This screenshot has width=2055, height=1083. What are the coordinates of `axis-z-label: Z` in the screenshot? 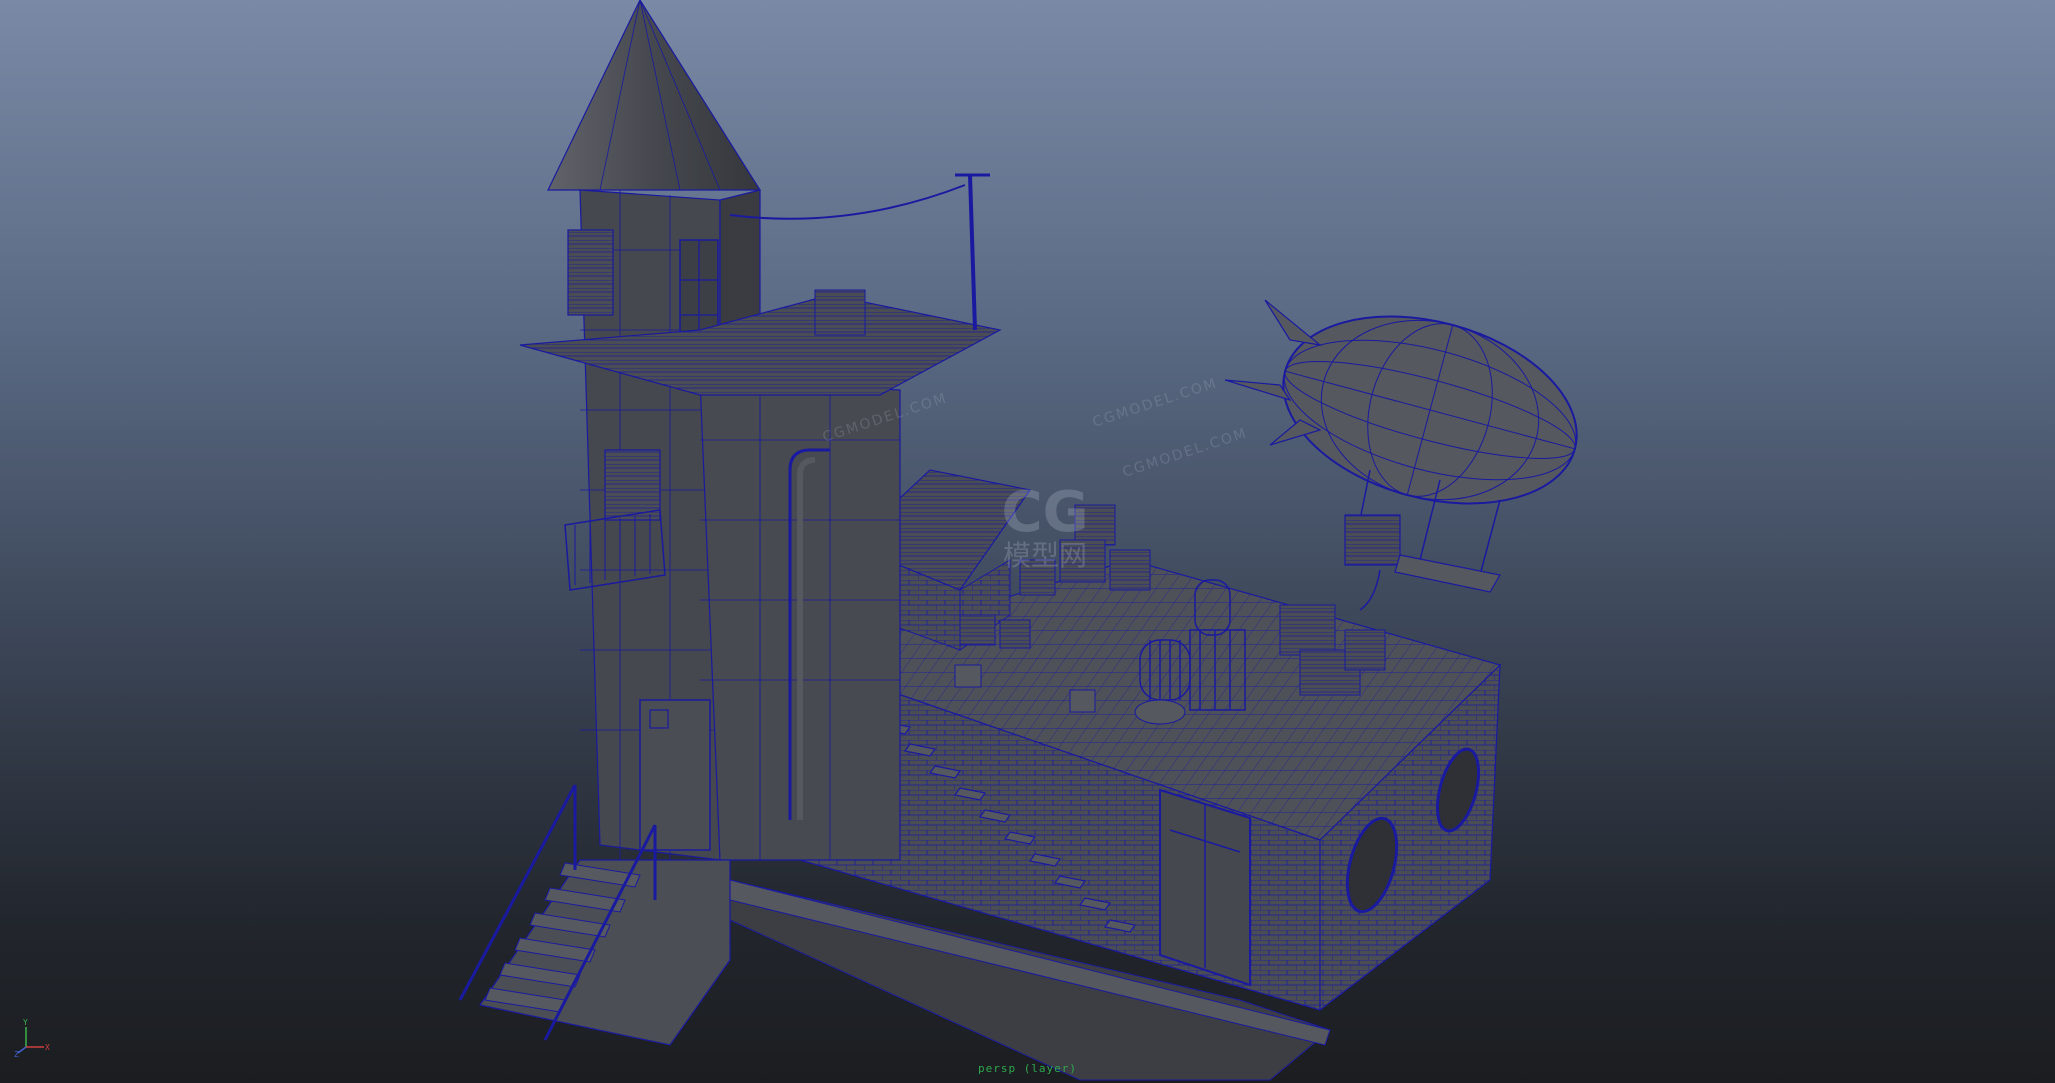 It's located at (16, 1053).